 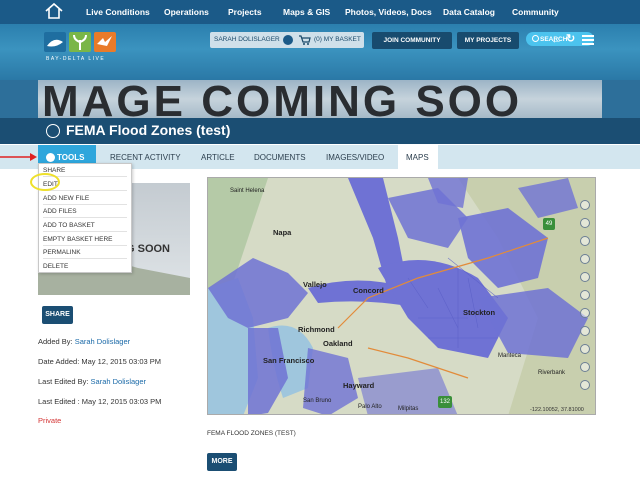 I want to click on nav-data-catalog: Data Catalog, so click(x=469, y=12).